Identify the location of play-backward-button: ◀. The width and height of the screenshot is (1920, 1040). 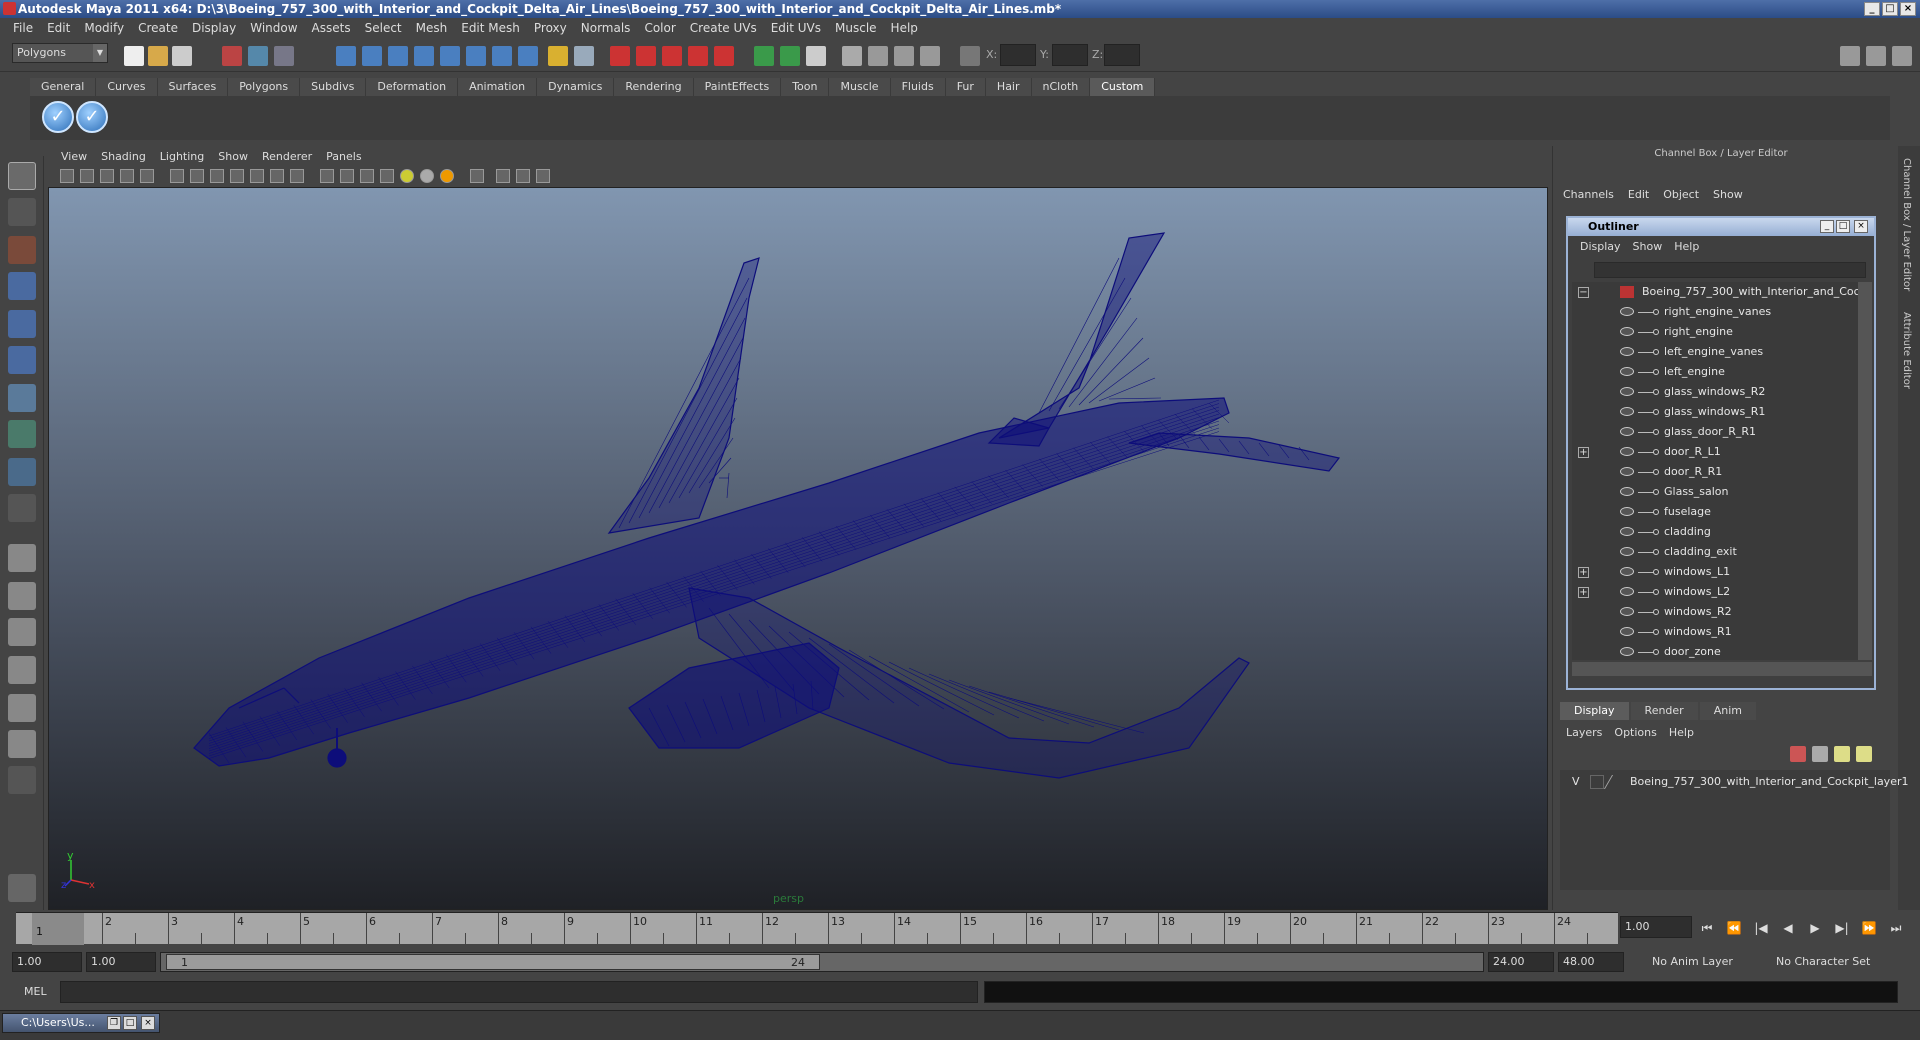
(1788, 928).